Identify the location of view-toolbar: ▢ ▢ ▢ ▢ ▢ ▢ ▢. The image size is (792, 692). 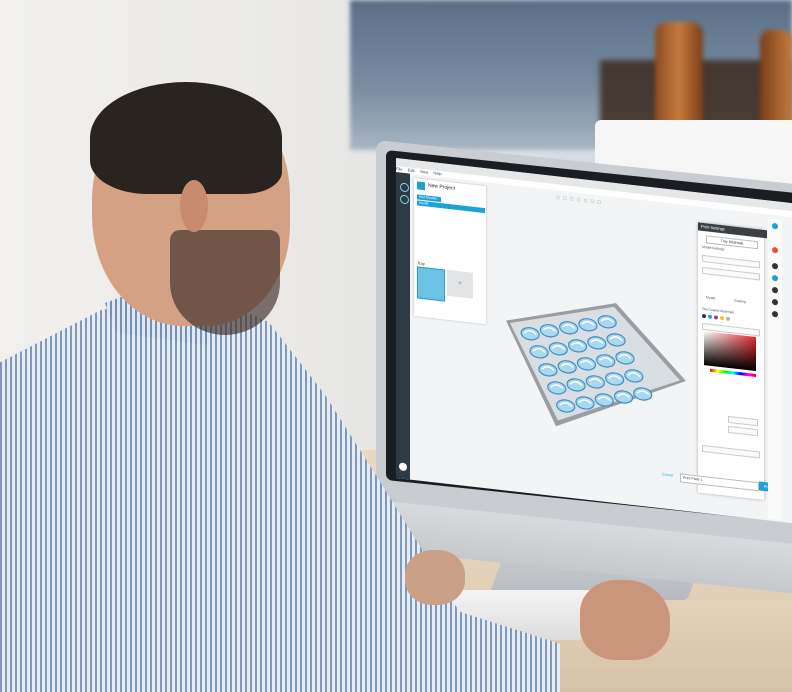
(579, 199).